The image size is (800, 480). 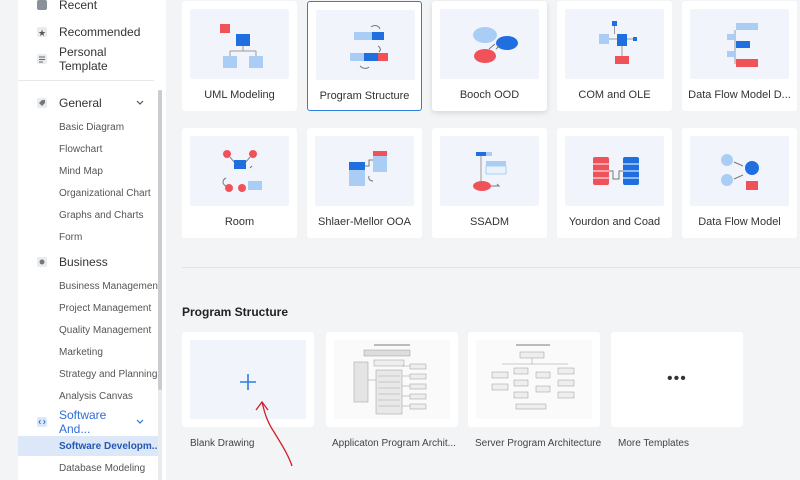 I want to click on sidebar-item-mind-map: Mind Map, so click(x=88, y=171).